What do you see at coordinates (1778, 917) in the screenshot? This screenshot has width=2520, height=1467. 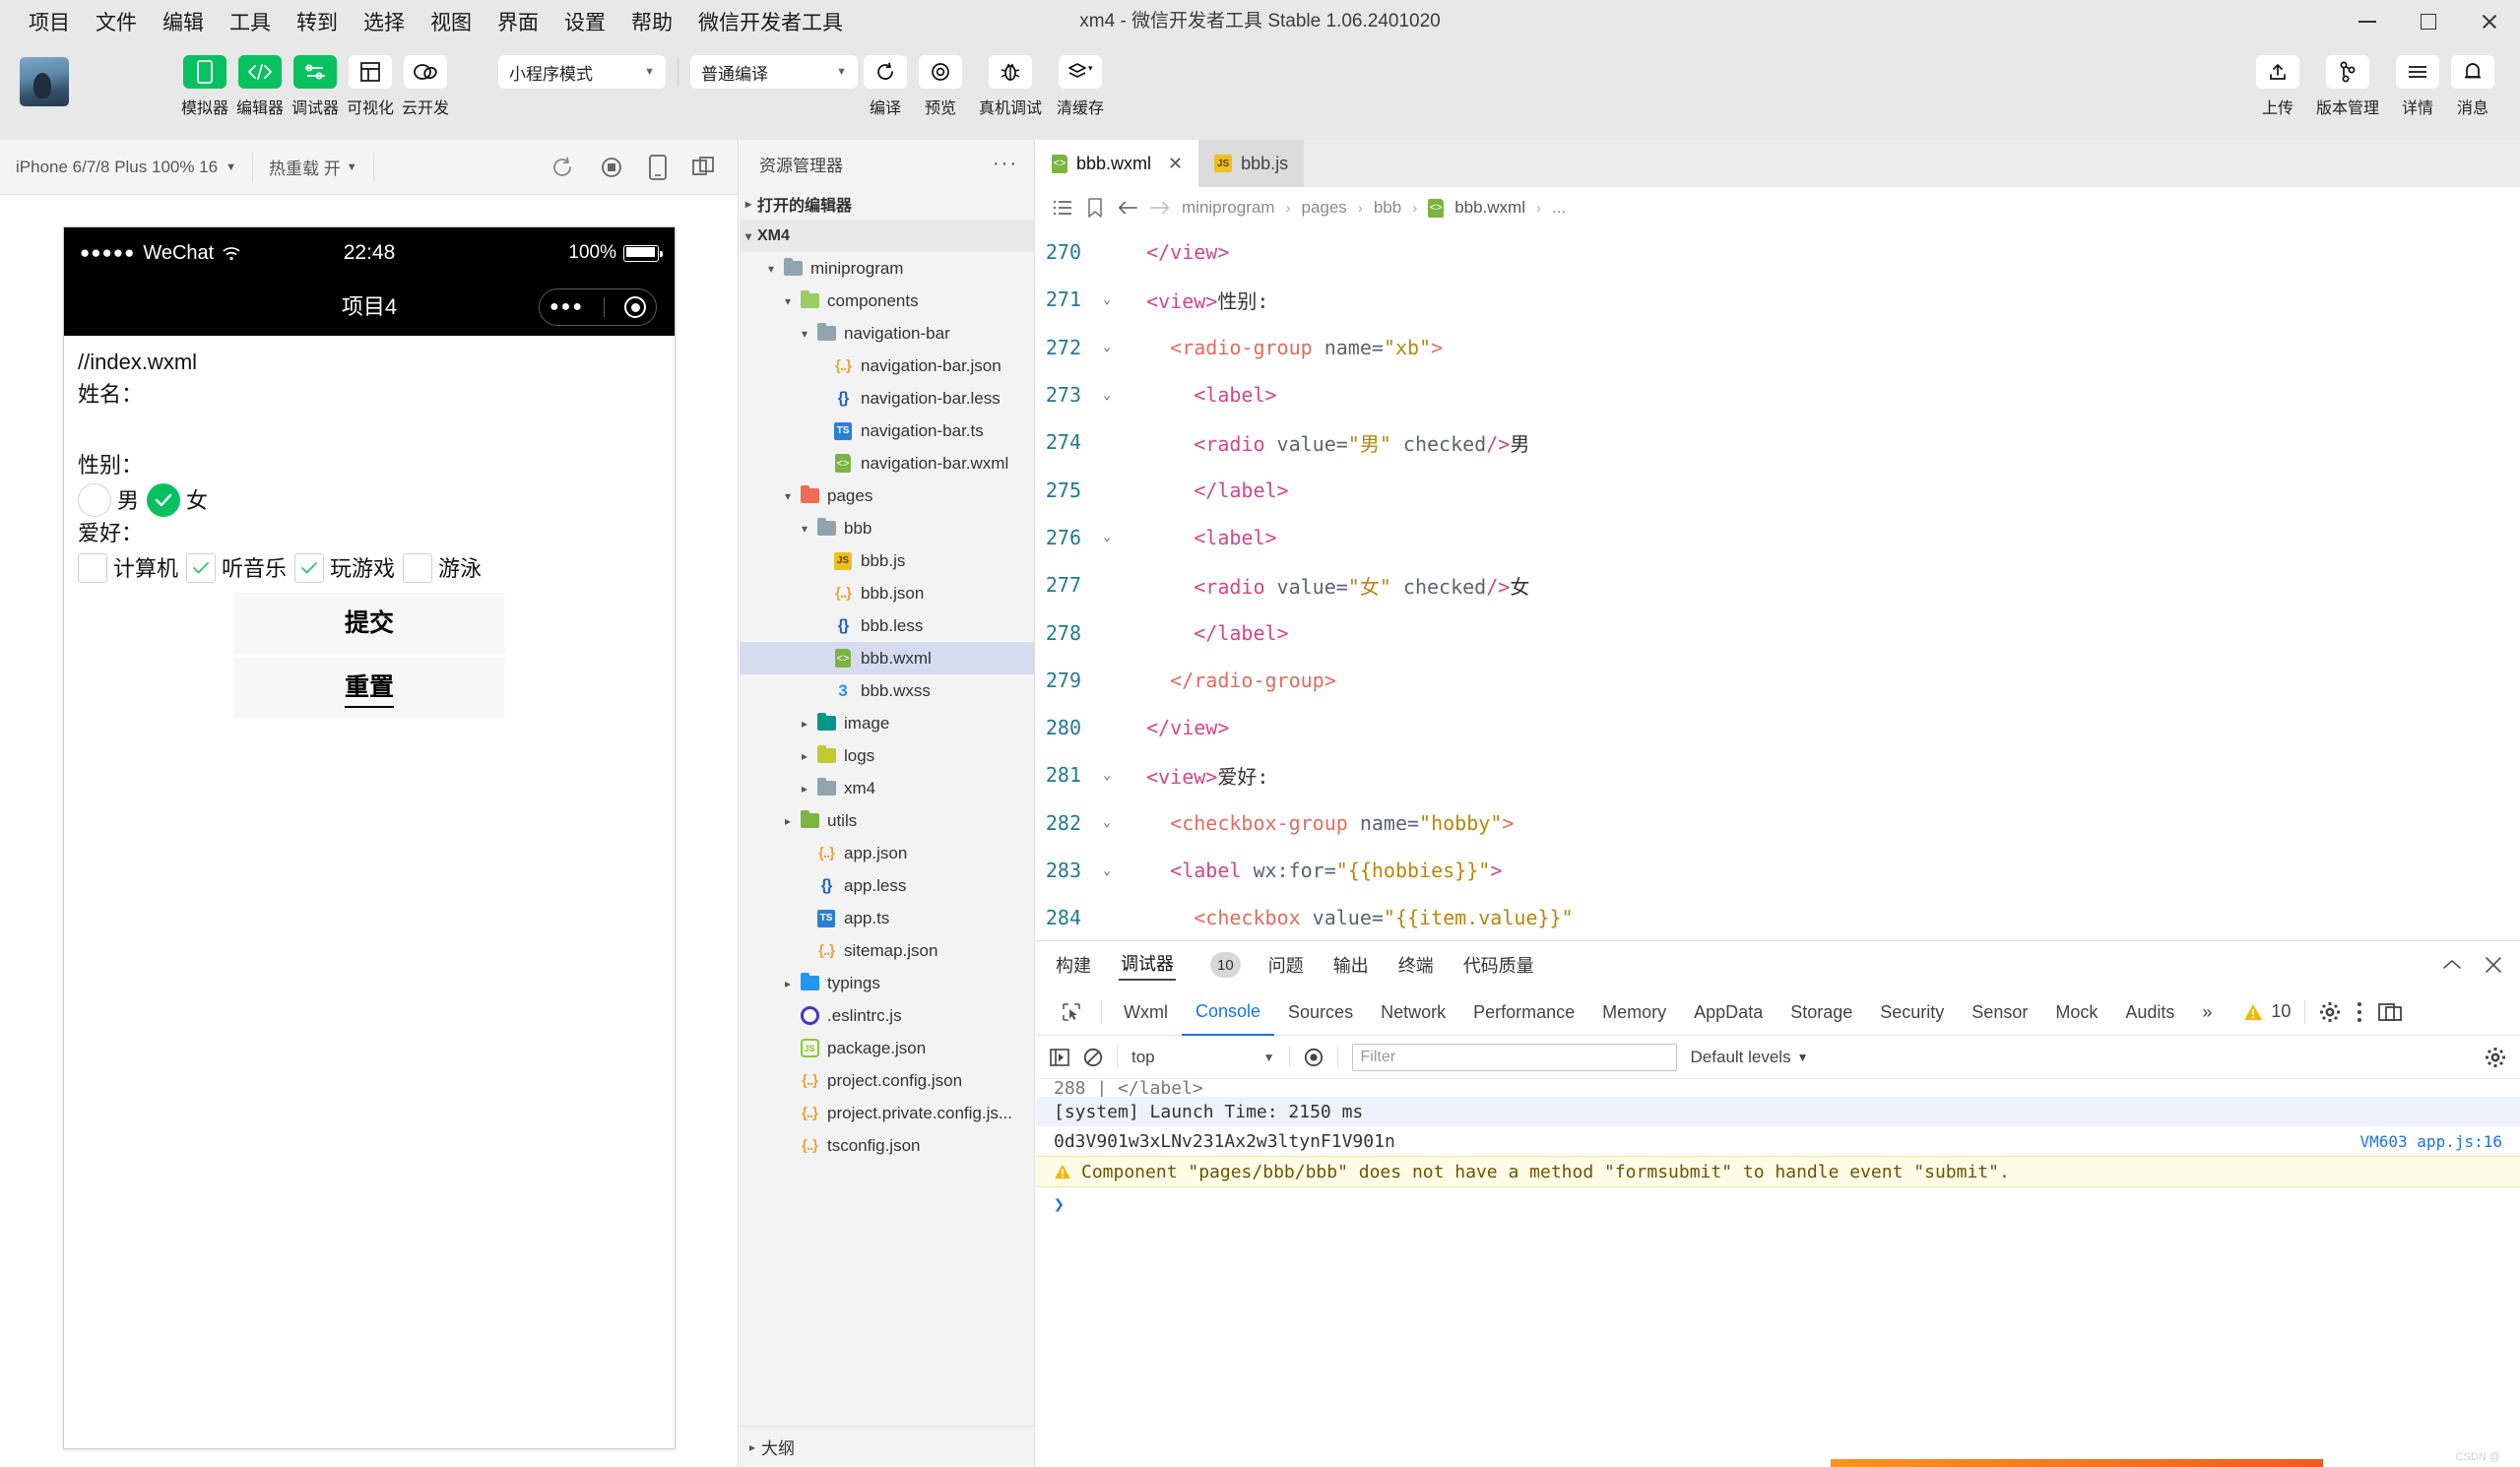 I see `code-line: 284 <checkbox value="{{item.value}}"` at bounding box center [1778, 917].